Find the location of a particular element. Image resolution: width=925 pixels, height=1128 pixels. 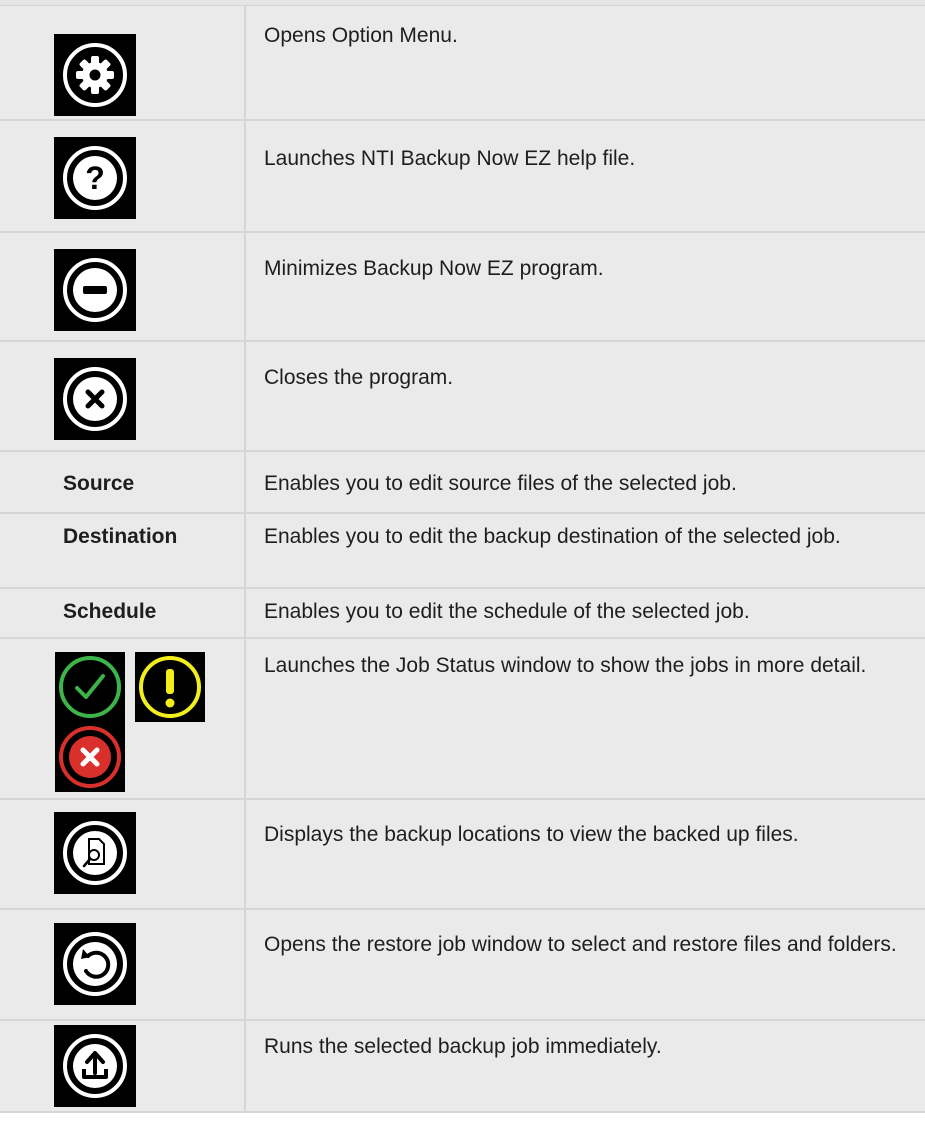

row-description: Opens Option Menu. is located at coordinates (361, 35).